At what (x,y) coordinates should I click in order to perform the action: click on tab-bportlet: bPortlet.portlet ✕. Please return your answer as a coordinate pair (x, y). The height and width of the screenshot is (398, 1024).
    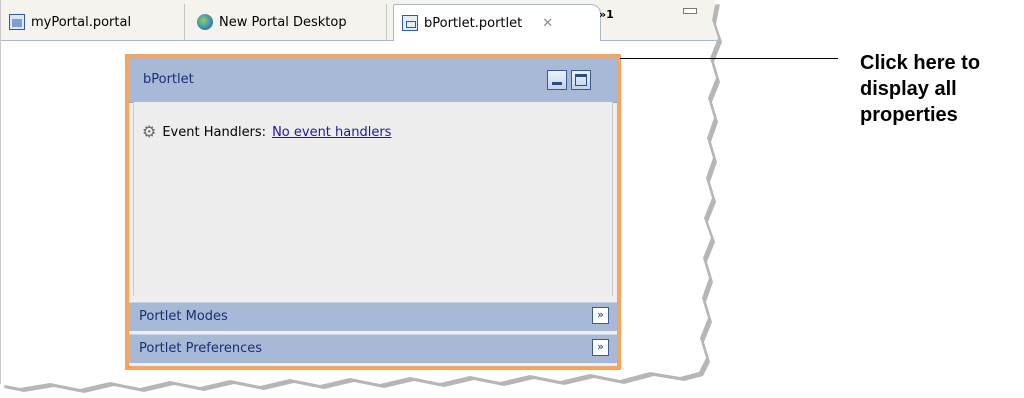
    Looking at the image, I should click on (497, 22).